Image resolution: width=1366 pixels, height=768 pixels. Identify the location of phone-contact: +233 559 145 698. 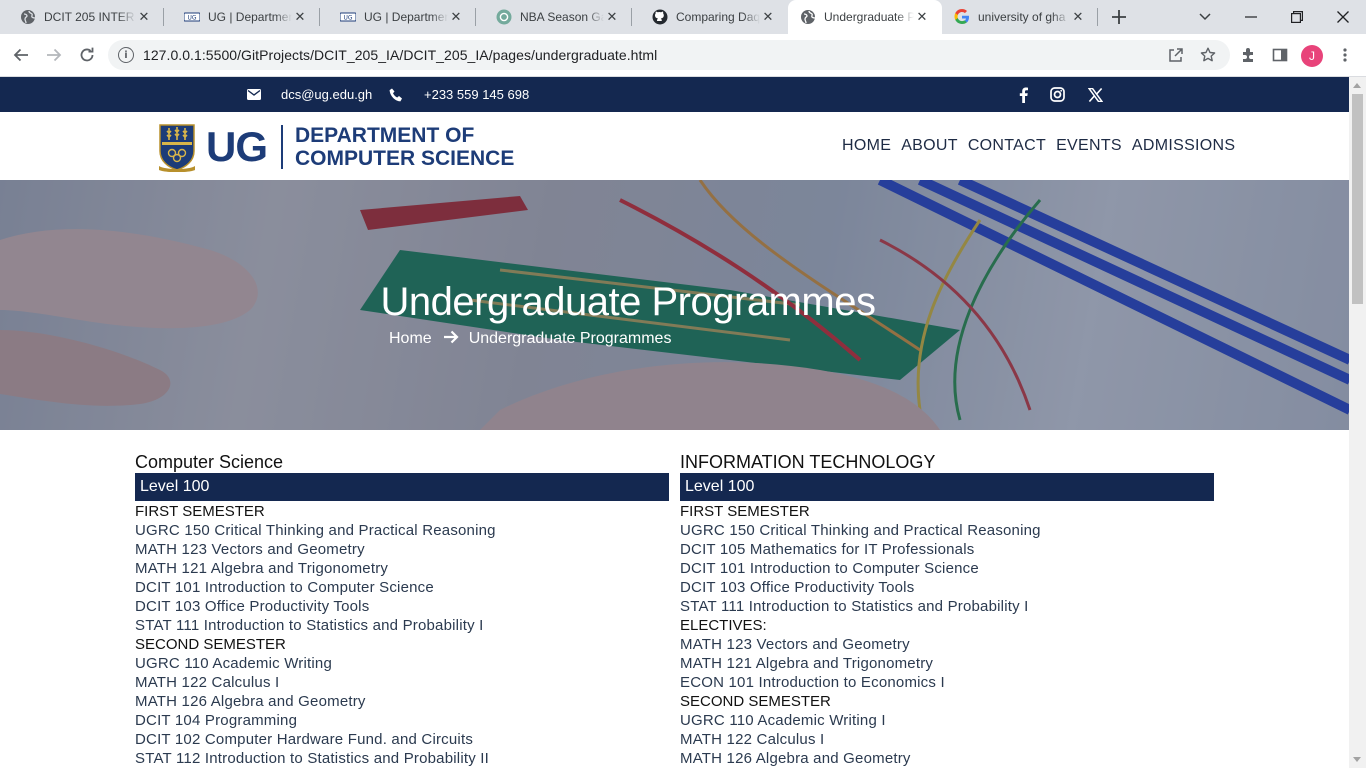
(458, 94).